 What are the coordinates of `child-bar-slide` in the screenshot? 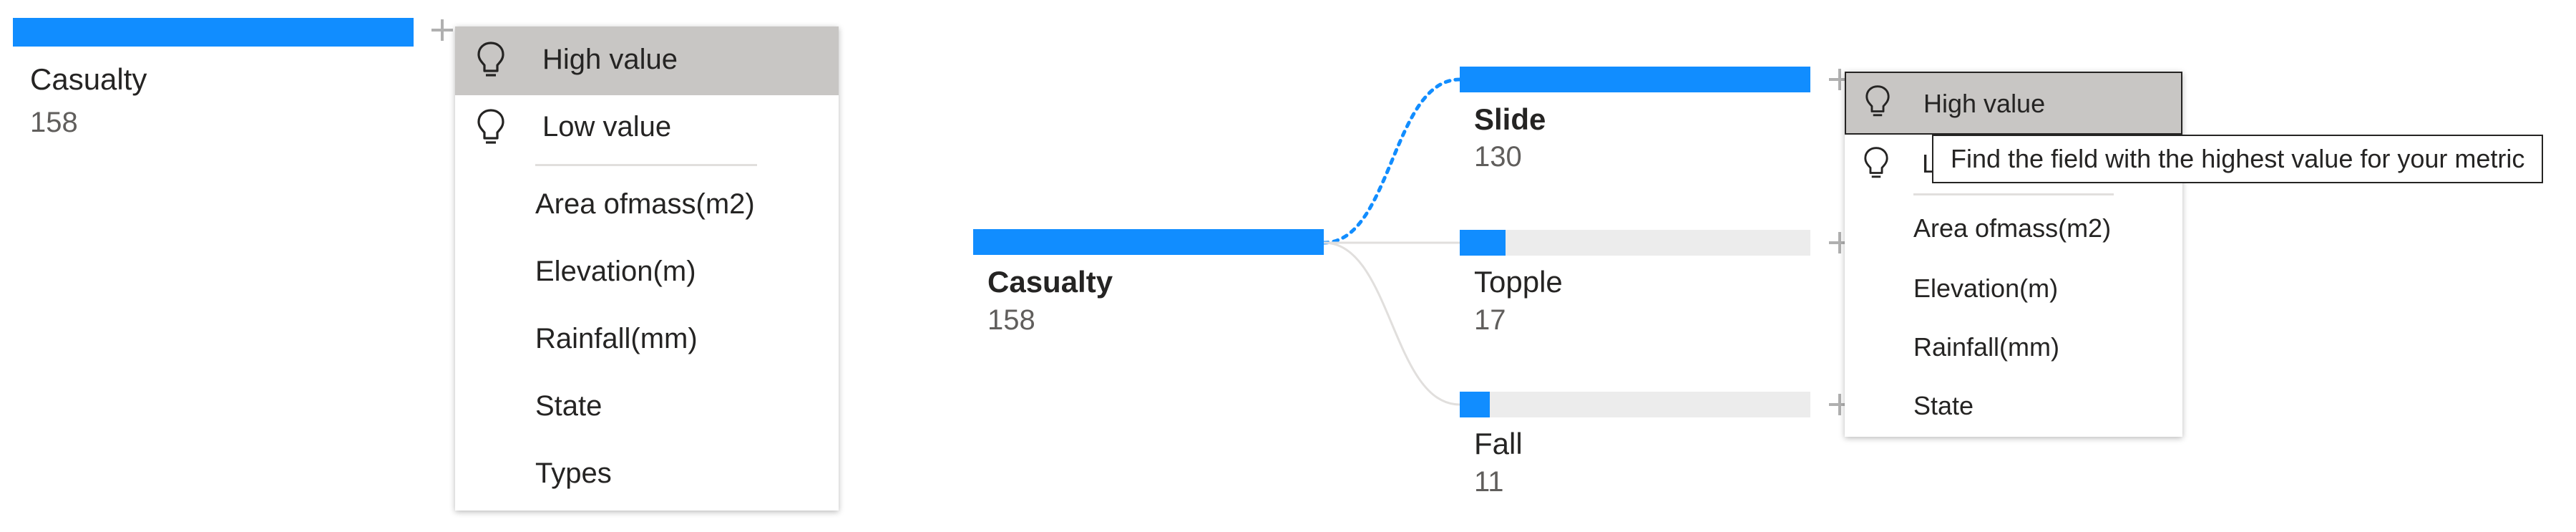 It's located at (1635, 79).